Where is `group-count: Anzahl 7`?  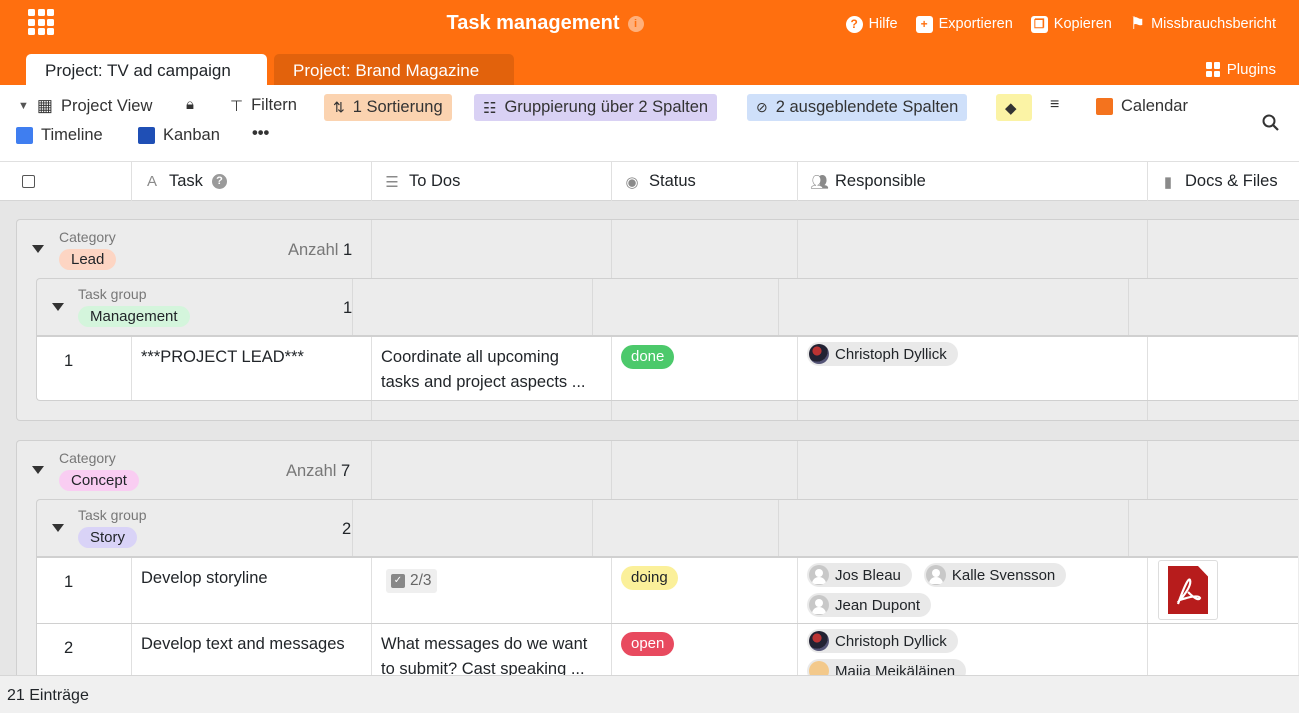
group-count: Anzahl 7 is located at coordinates (318, 471).